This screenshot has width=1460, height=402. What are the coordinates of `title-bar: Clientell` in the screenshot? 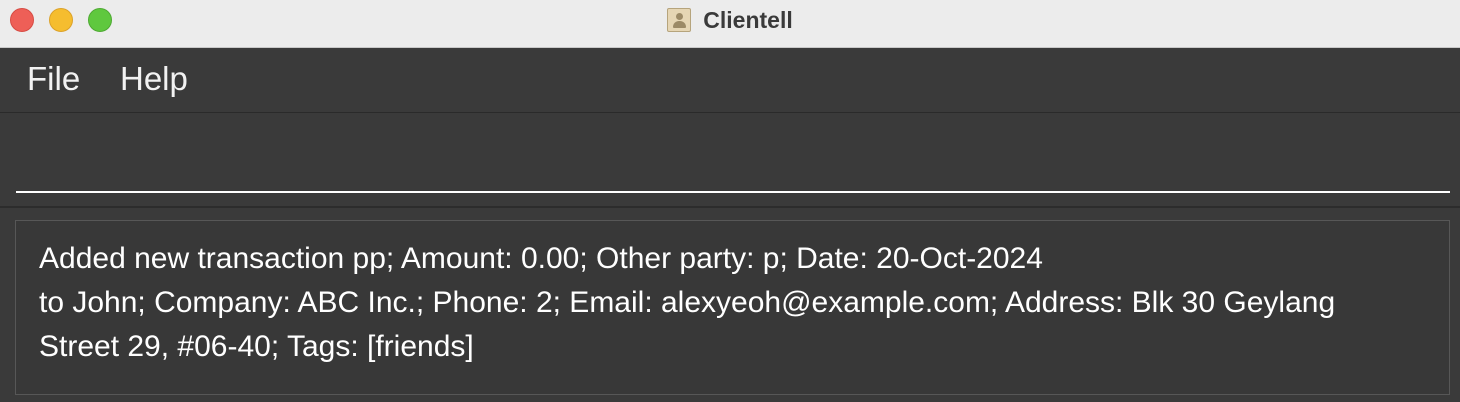 It's located at (730, 24).